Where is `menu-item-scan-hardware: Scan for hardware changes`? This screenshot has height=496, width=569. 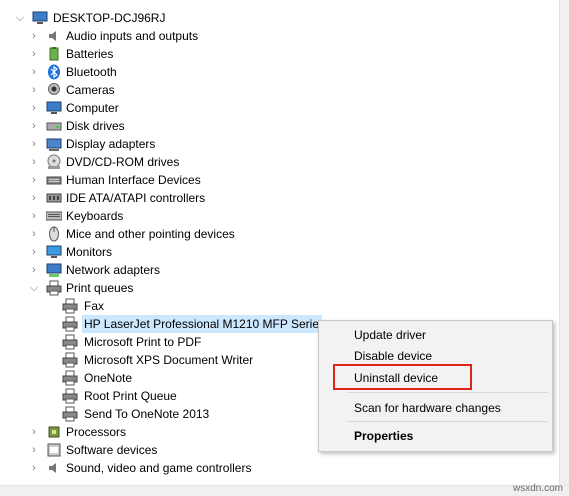 menu-item-scan-hardware: Scan for hardware changes is located at coordinates (427, 408).